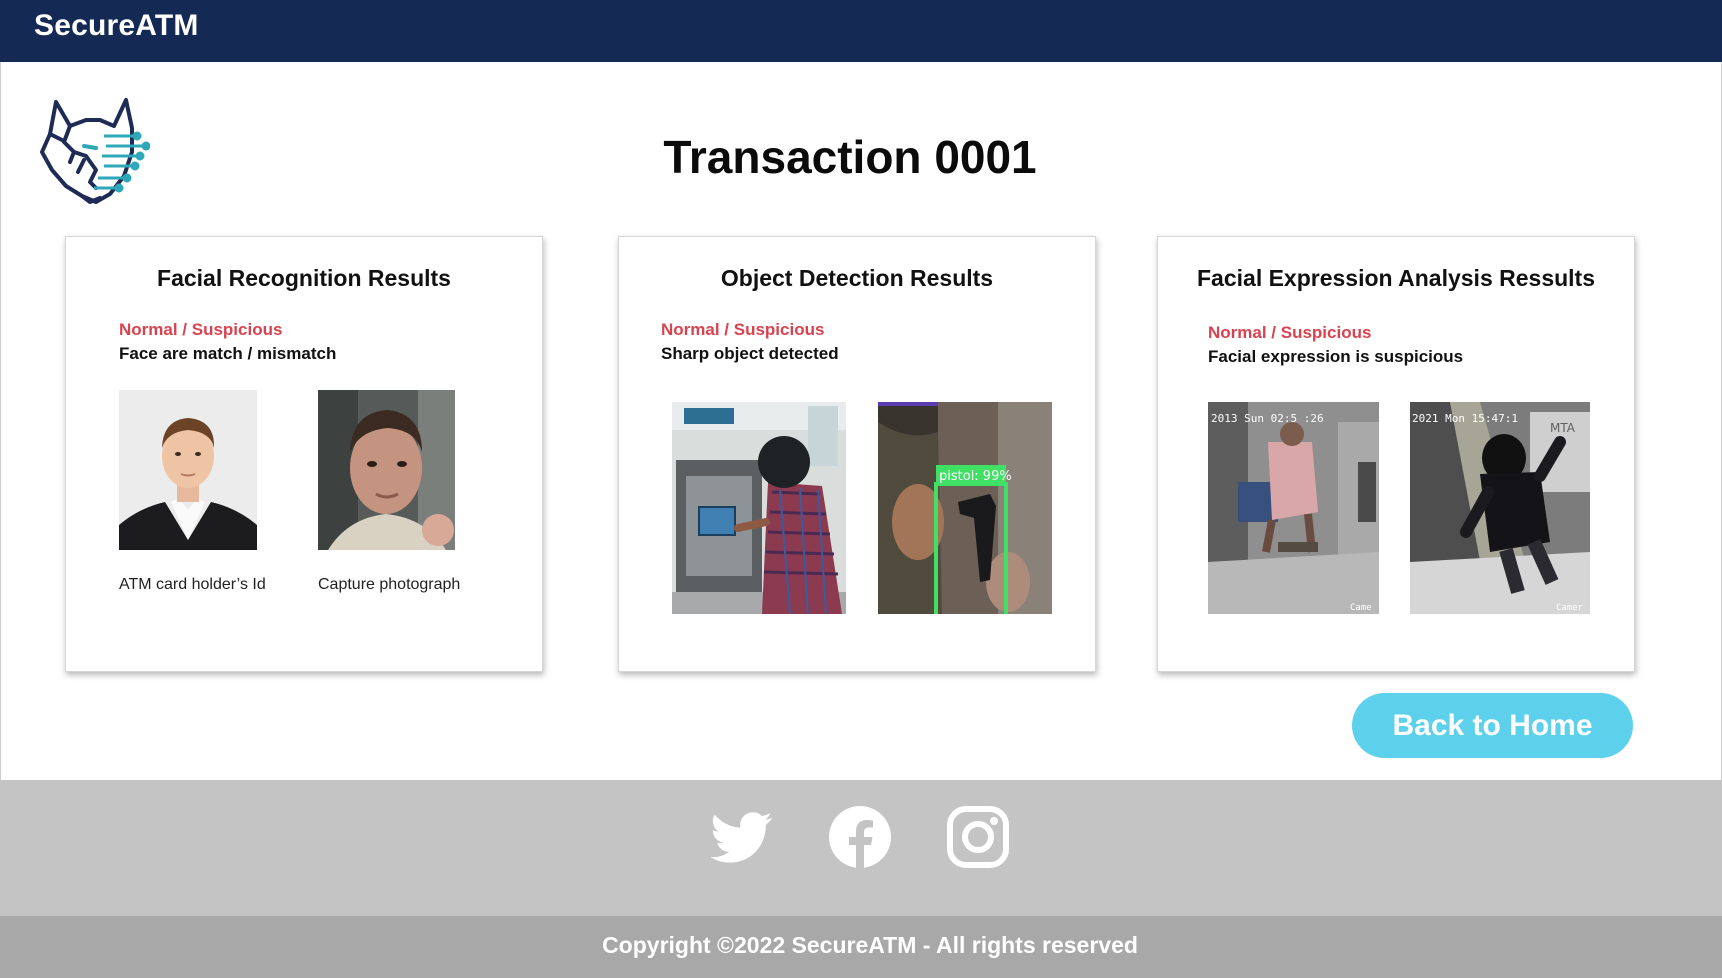 The width and height of the screenshot is (1722, 978). Describe the element at coordinates (1361, 608) in the screenshot. I see `camera-label: Came` at that location.